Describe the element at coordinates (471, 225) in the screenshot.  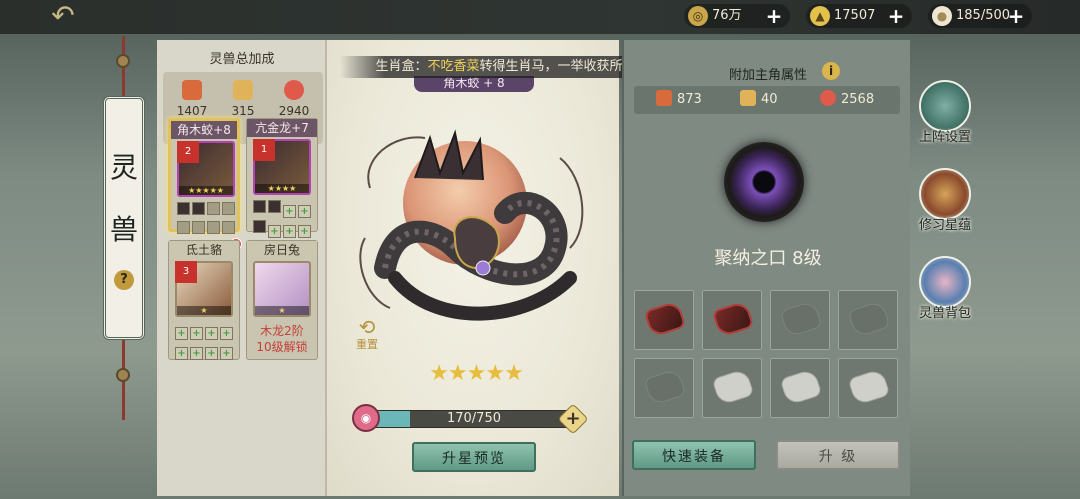
I see `dragon-beast-illustration` at that location.